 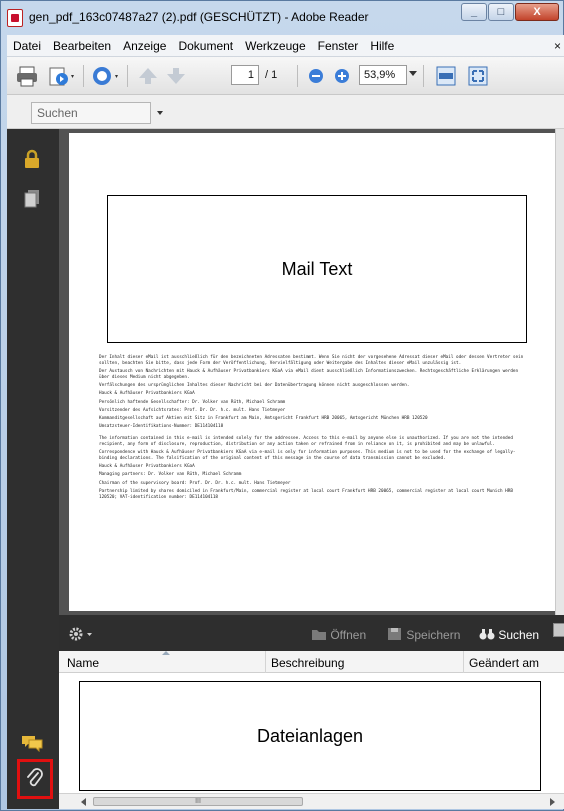 What do you see at coordinates (394, 634) in the screenshot?
I see `save-icon` at bounding box center [394, 634].